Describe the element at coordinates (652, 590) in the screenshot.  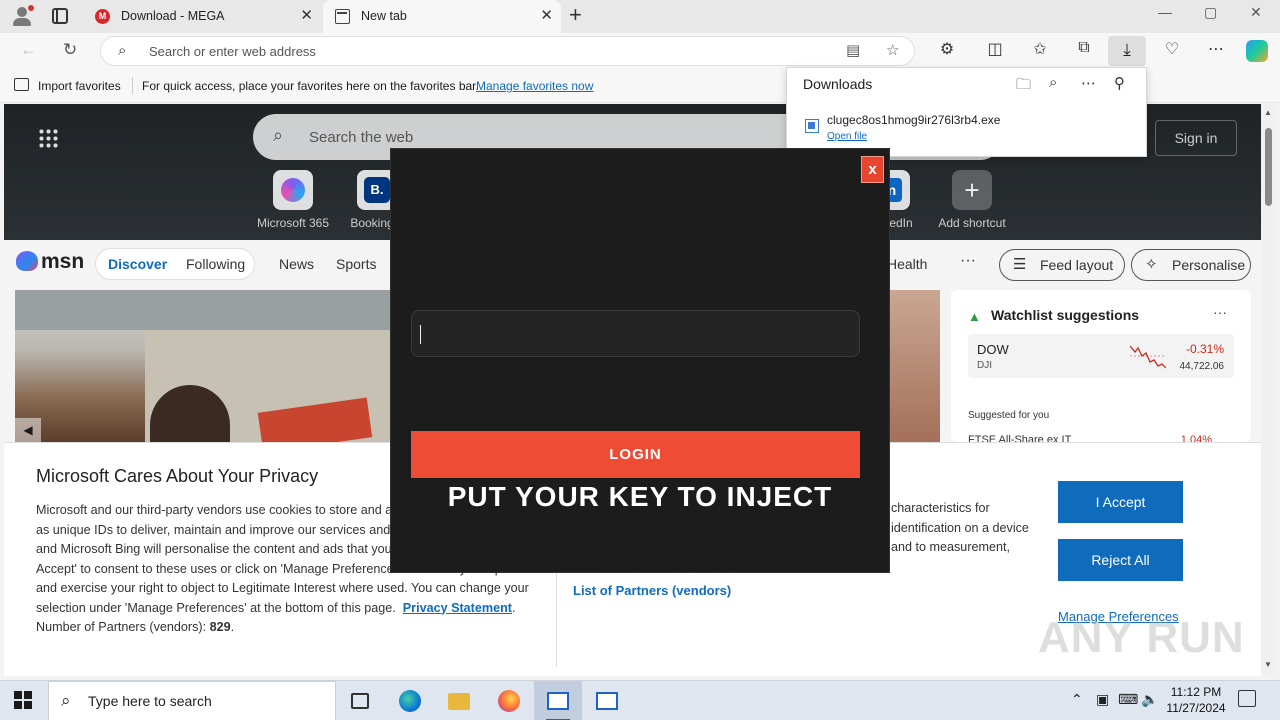
I see `list-of-partners-link: List of Partners (vendors)` at that location.